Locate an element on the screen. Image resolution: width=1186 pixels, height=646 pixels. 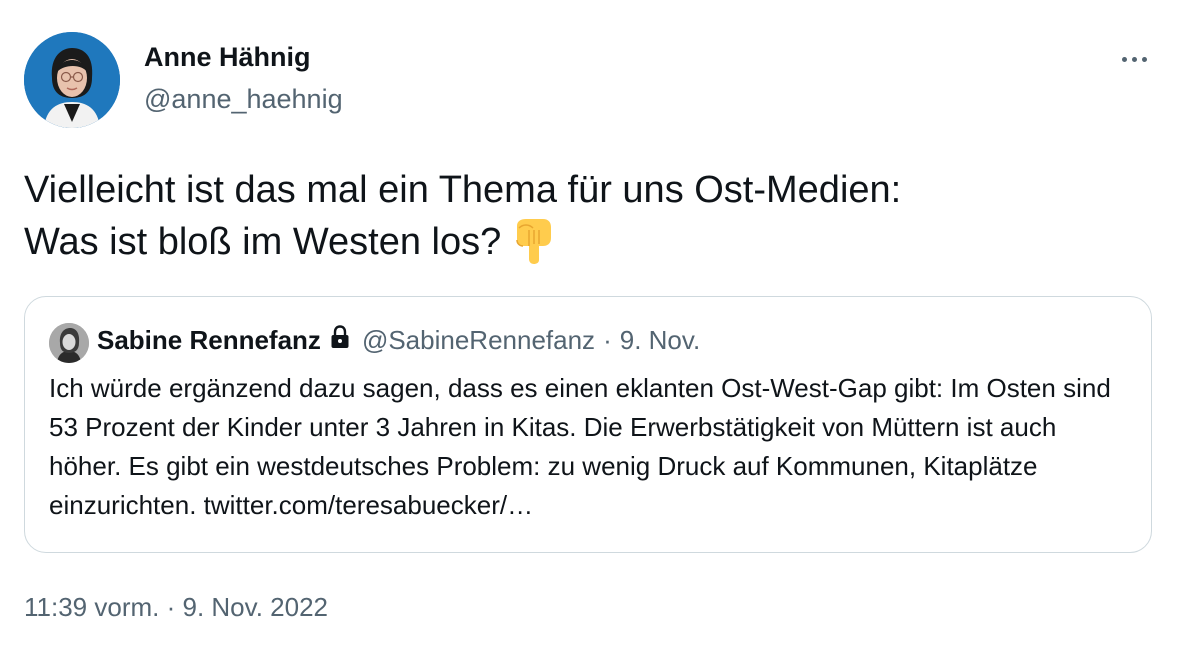
tweet-timestamp: 11:39 vorm. · 9. Nov. 2022 is located at coordinates (176, 607).